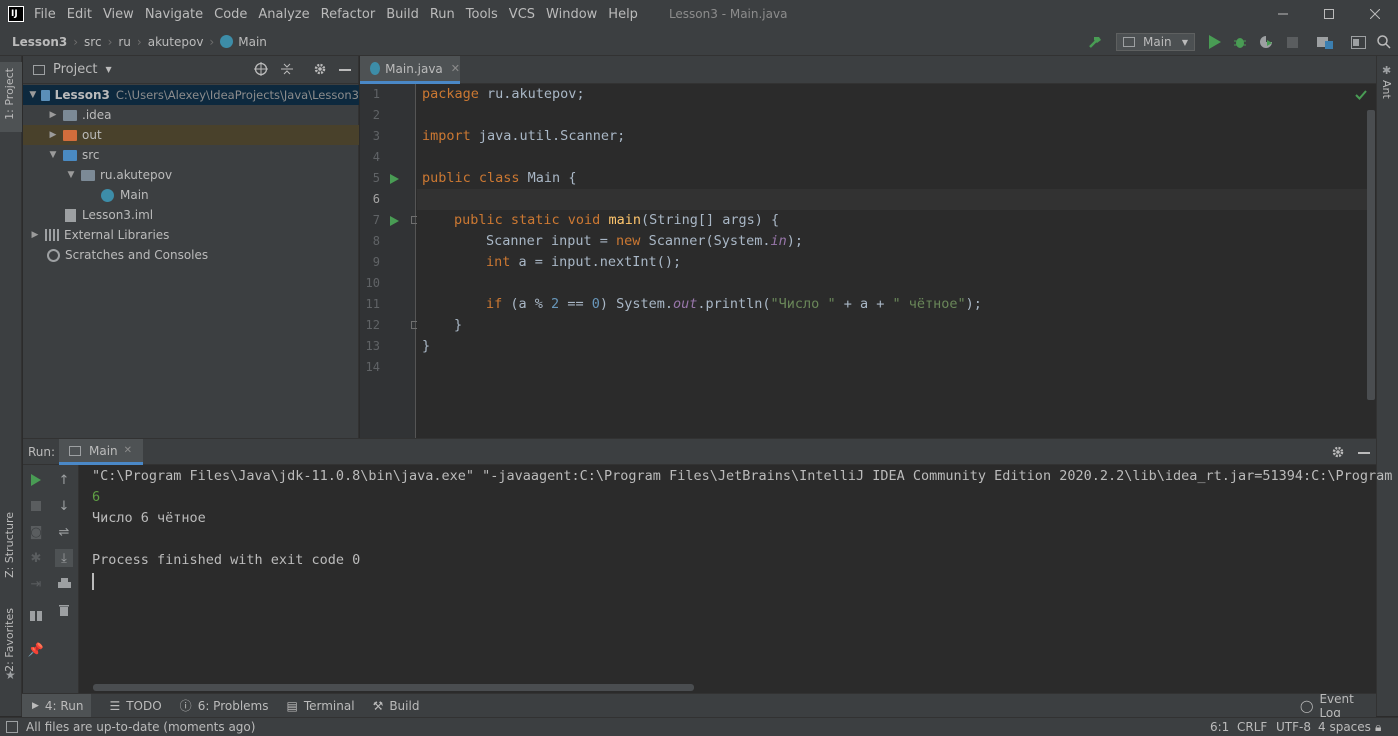 Image resolution: width=1398 pixels, height=736 pixels. I want to click on scroll-to-end-icon: ⤓, so click(64, 558).